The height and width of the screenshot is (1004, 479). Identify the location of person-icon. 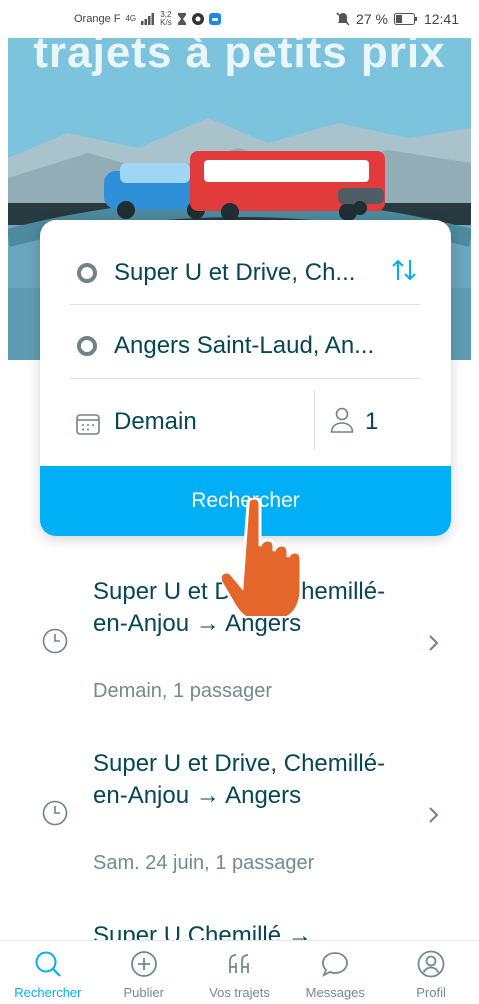
(342, 420).